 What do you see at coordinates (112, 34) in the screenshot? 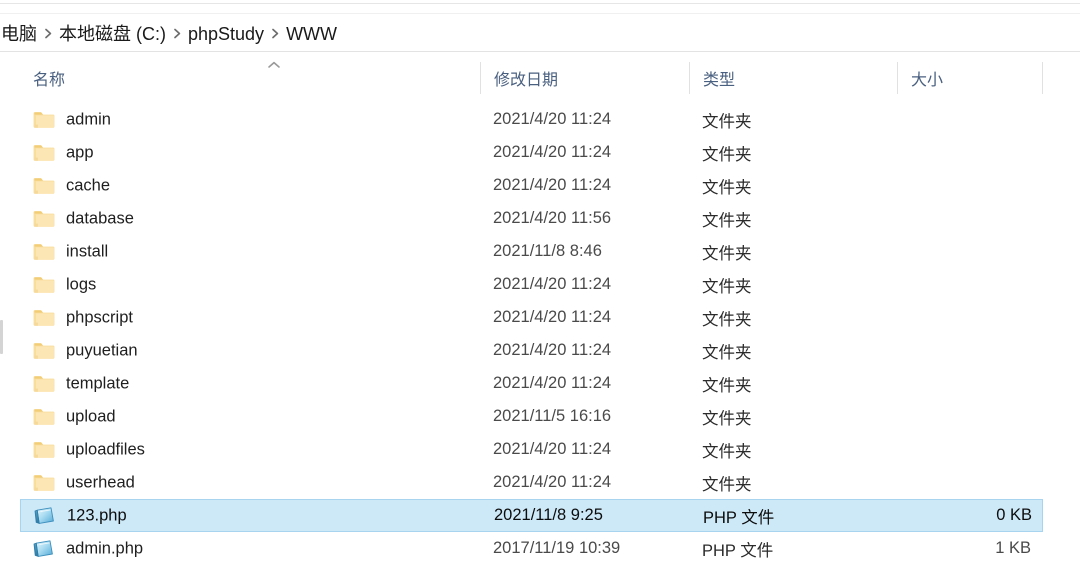
I see `breadcrumb-item-2: 本地磁盘 (C:)` at bounding box center [112, 34].